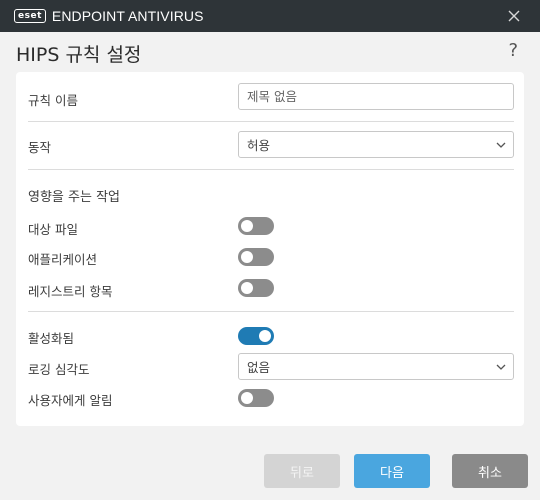 The image size is (540, 500). I want to click on action-select-value: 허용, so click(259, 145).